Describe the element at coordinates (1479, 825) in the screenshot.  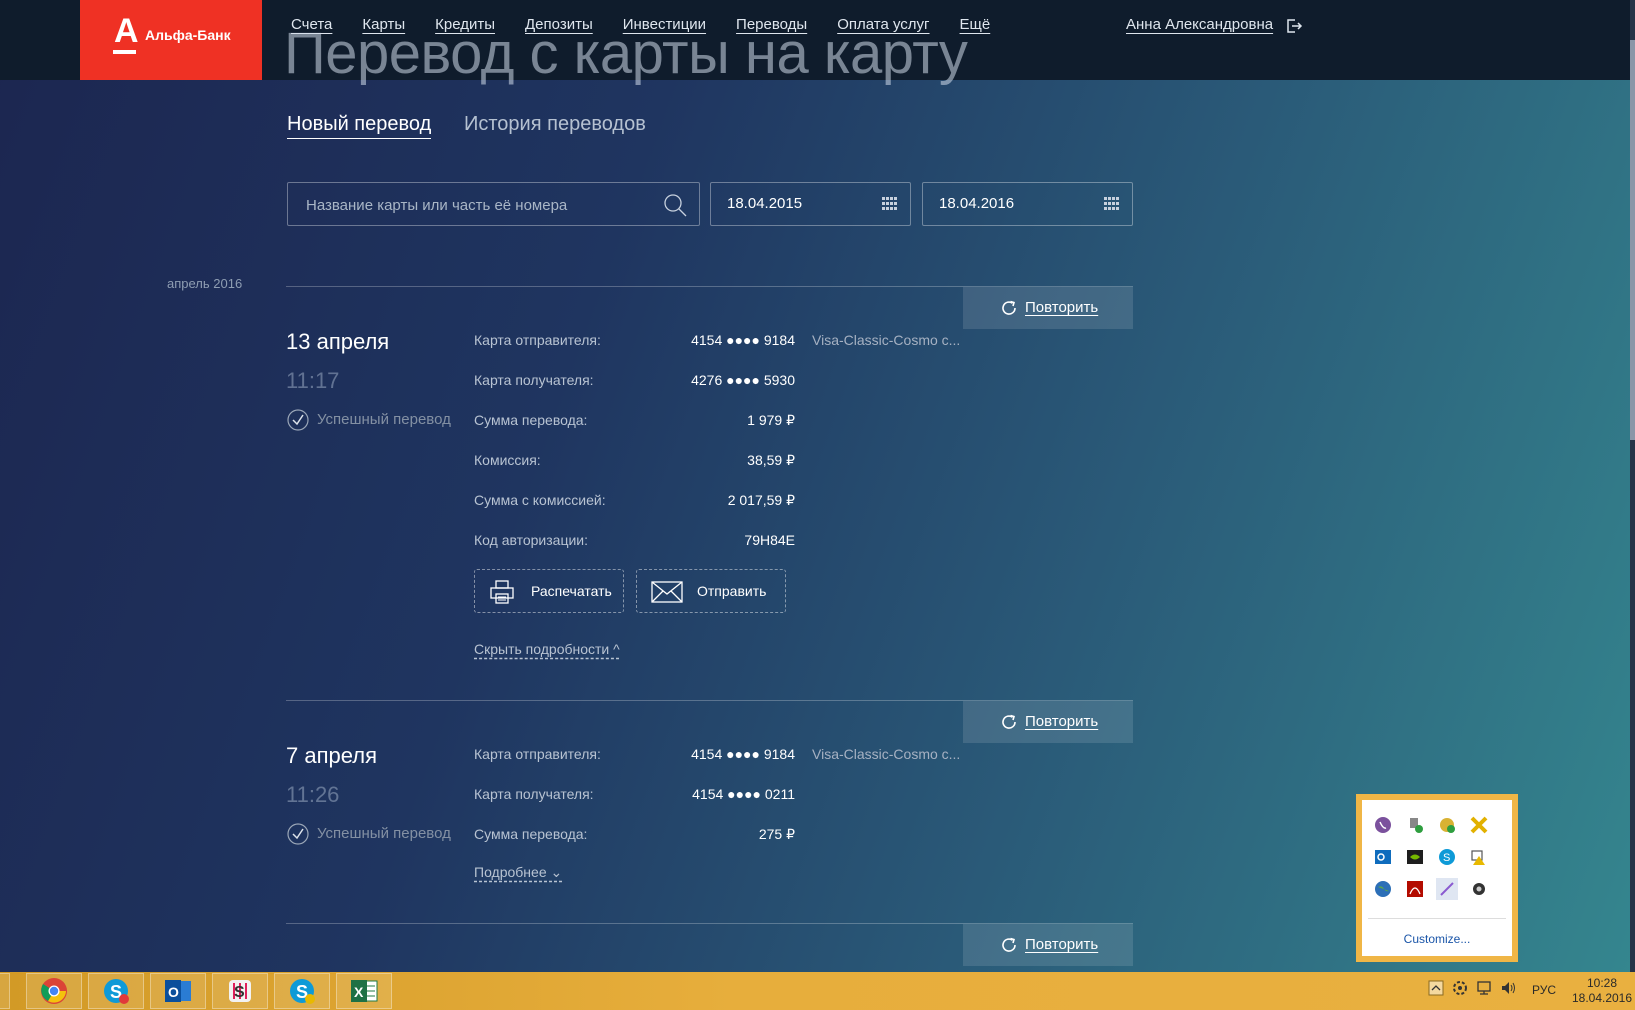
I see `xsplit-icon` at that location.